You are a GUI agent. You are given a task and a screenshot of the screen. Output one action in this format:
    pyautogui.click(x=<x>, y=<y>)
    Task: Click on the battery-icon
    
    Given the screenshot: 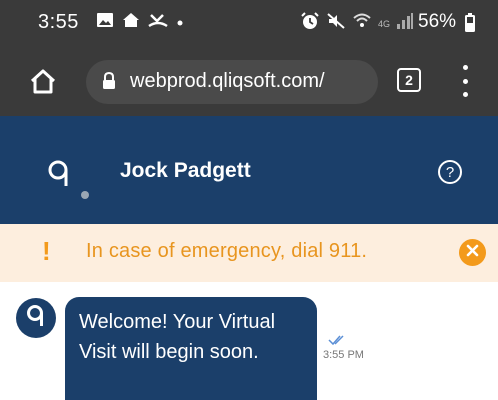 What is the action you would take?
    pyautogui.click(x=470, y=25)
    